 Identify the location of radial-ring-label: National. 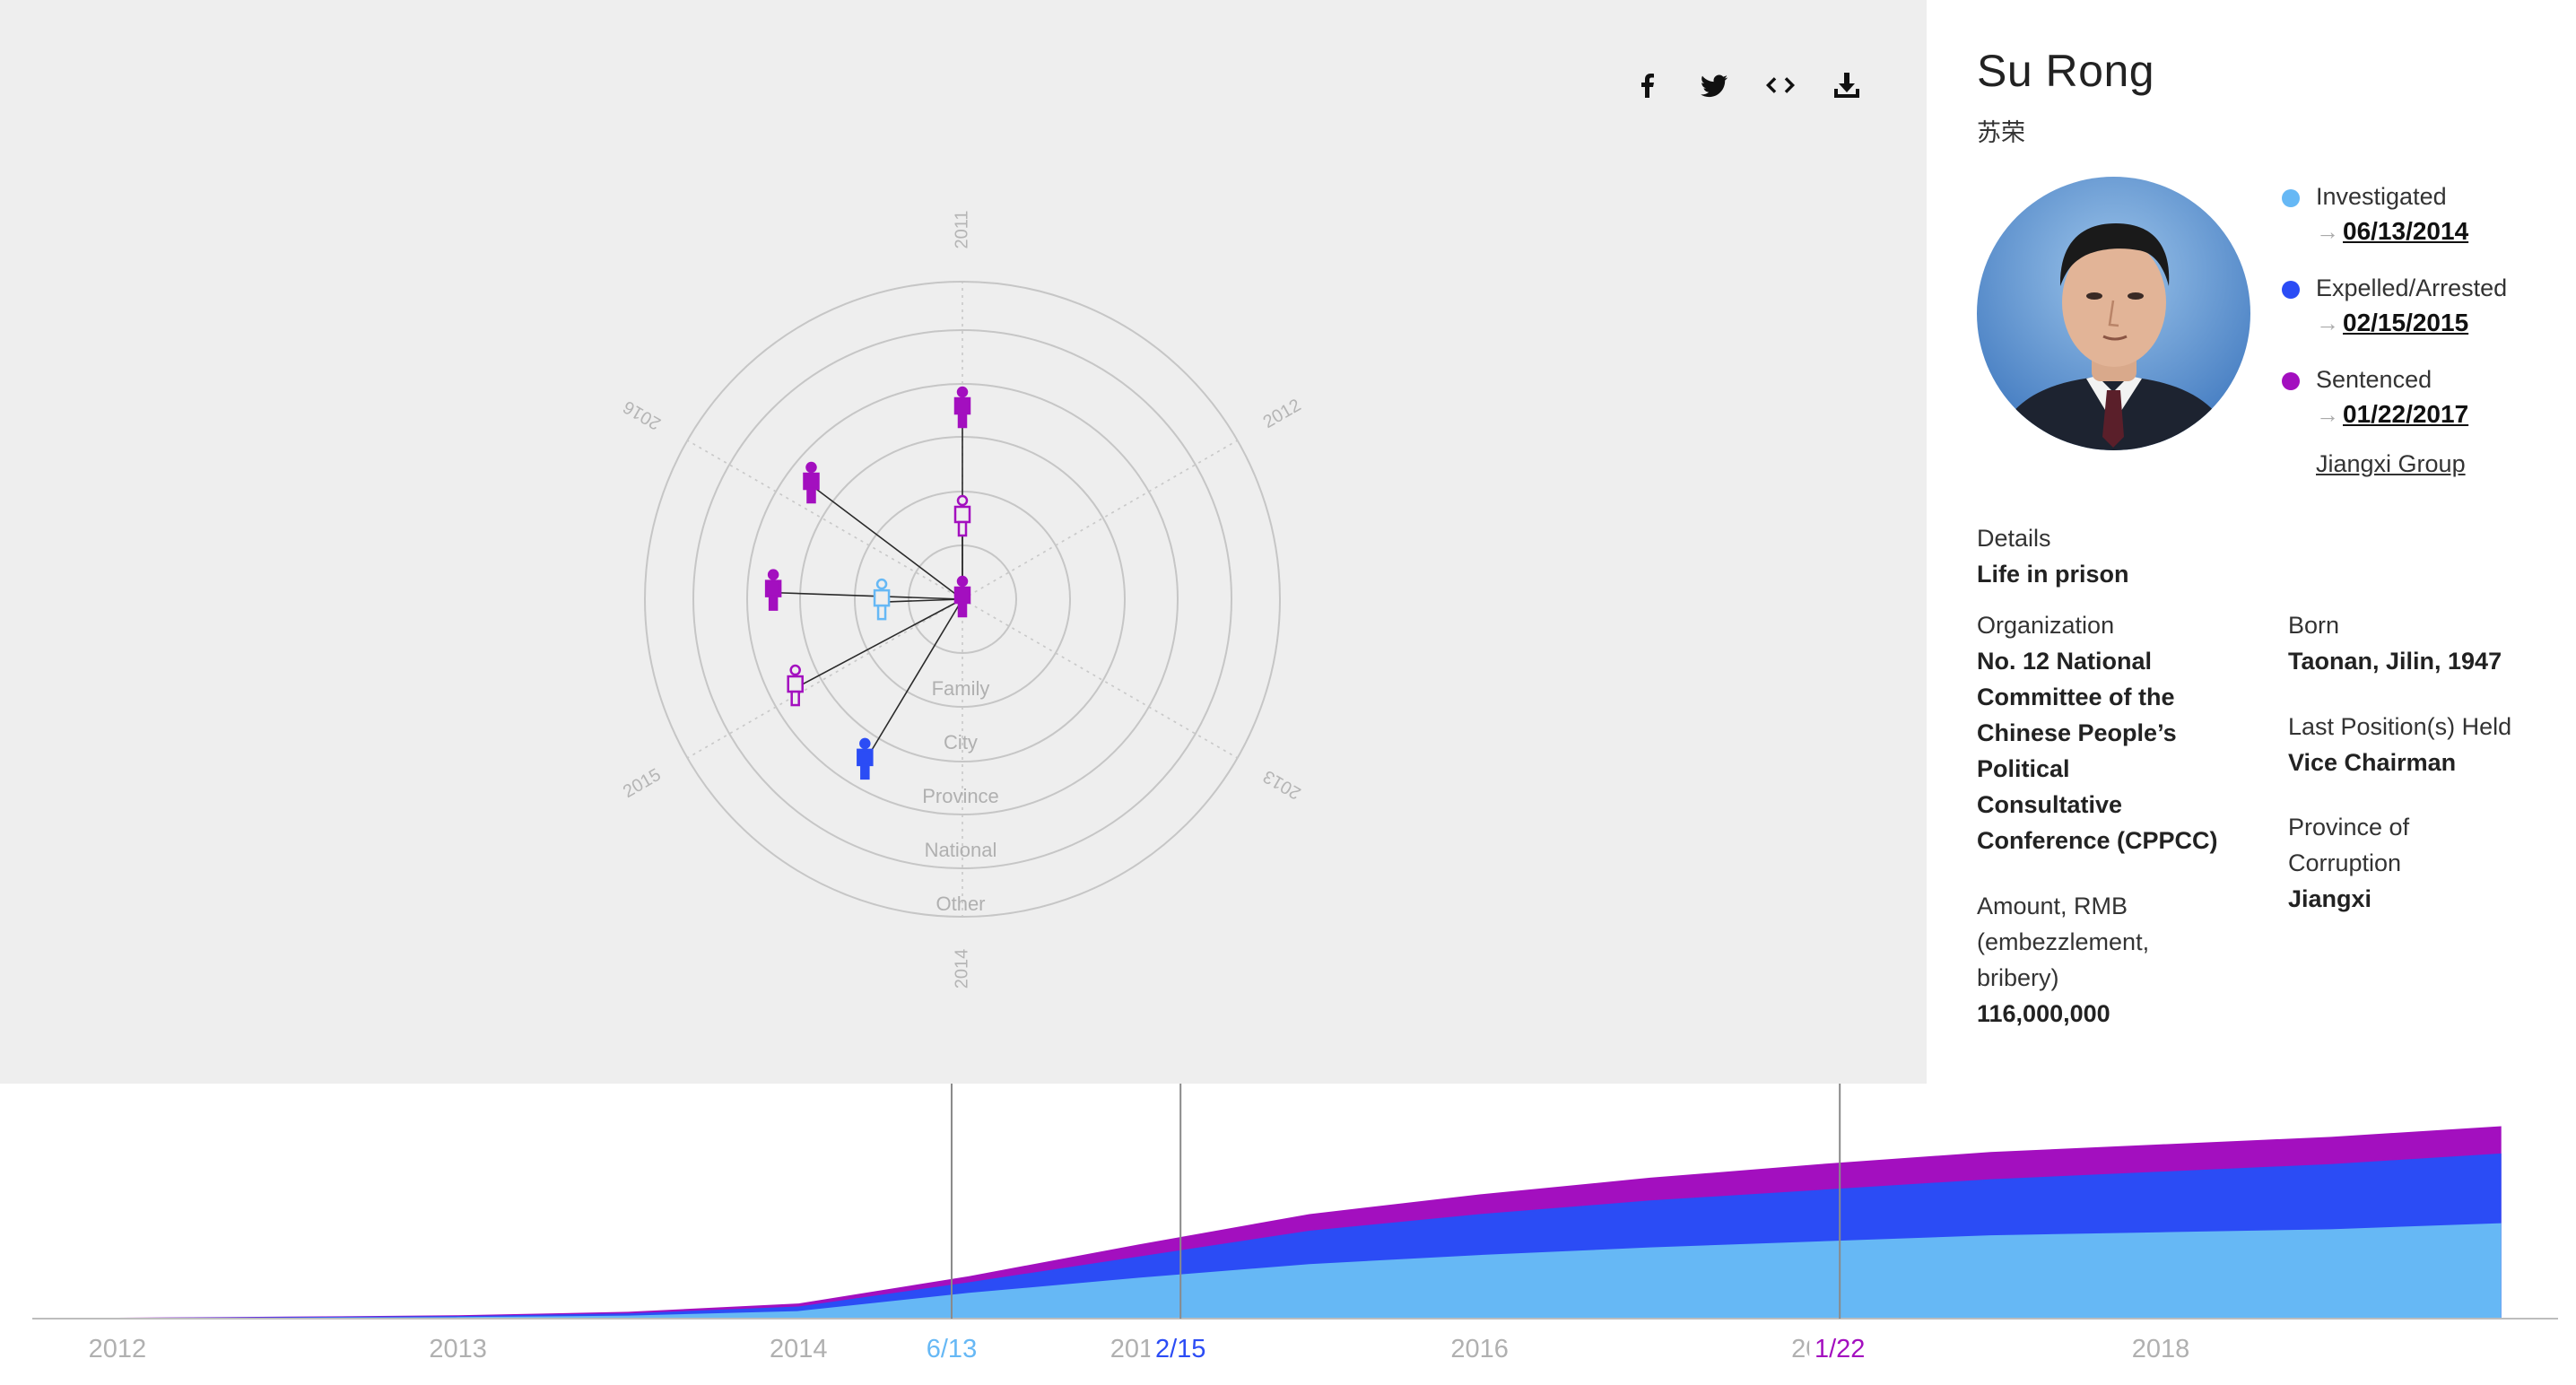
(961, 850).